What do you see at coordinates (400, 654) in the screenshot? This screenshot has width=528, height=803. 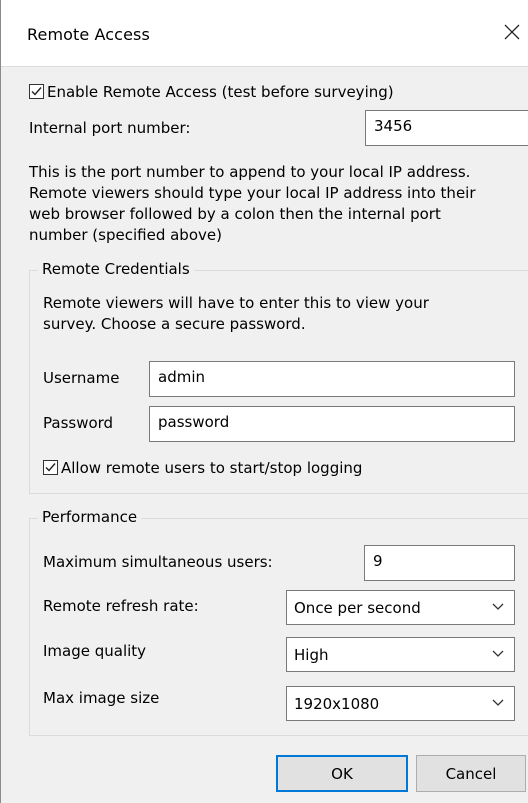 I see `image-quality-select: High` at bounding box center [400, 654].